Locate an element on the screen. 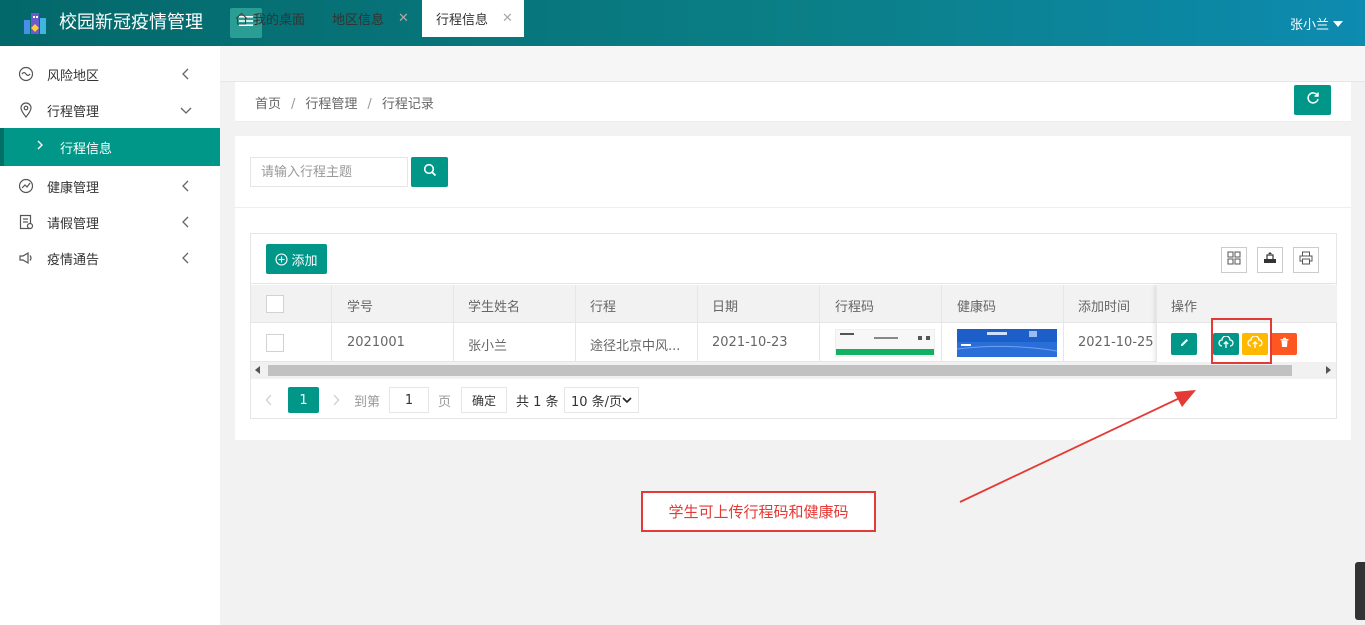 This screenshot has width=1365, height=625. col-header-added-time: 添加时间 is located at coordinates (1104, 307).